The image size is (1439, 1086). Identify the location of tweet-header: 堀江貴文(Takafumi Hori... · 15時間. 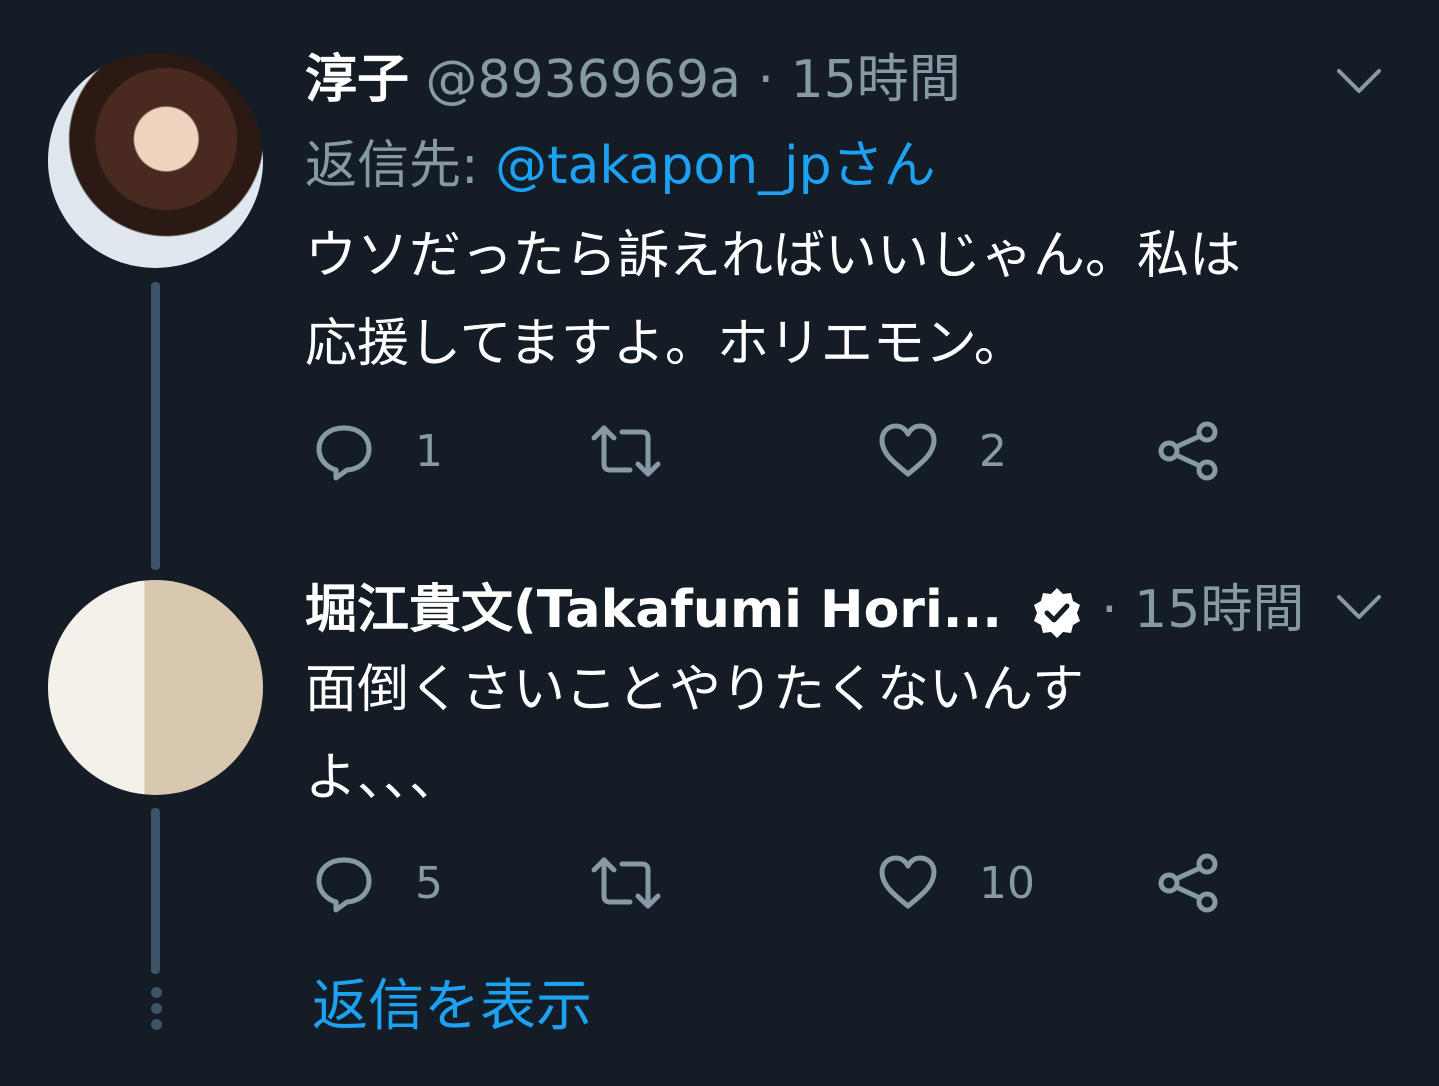
(804, 610).